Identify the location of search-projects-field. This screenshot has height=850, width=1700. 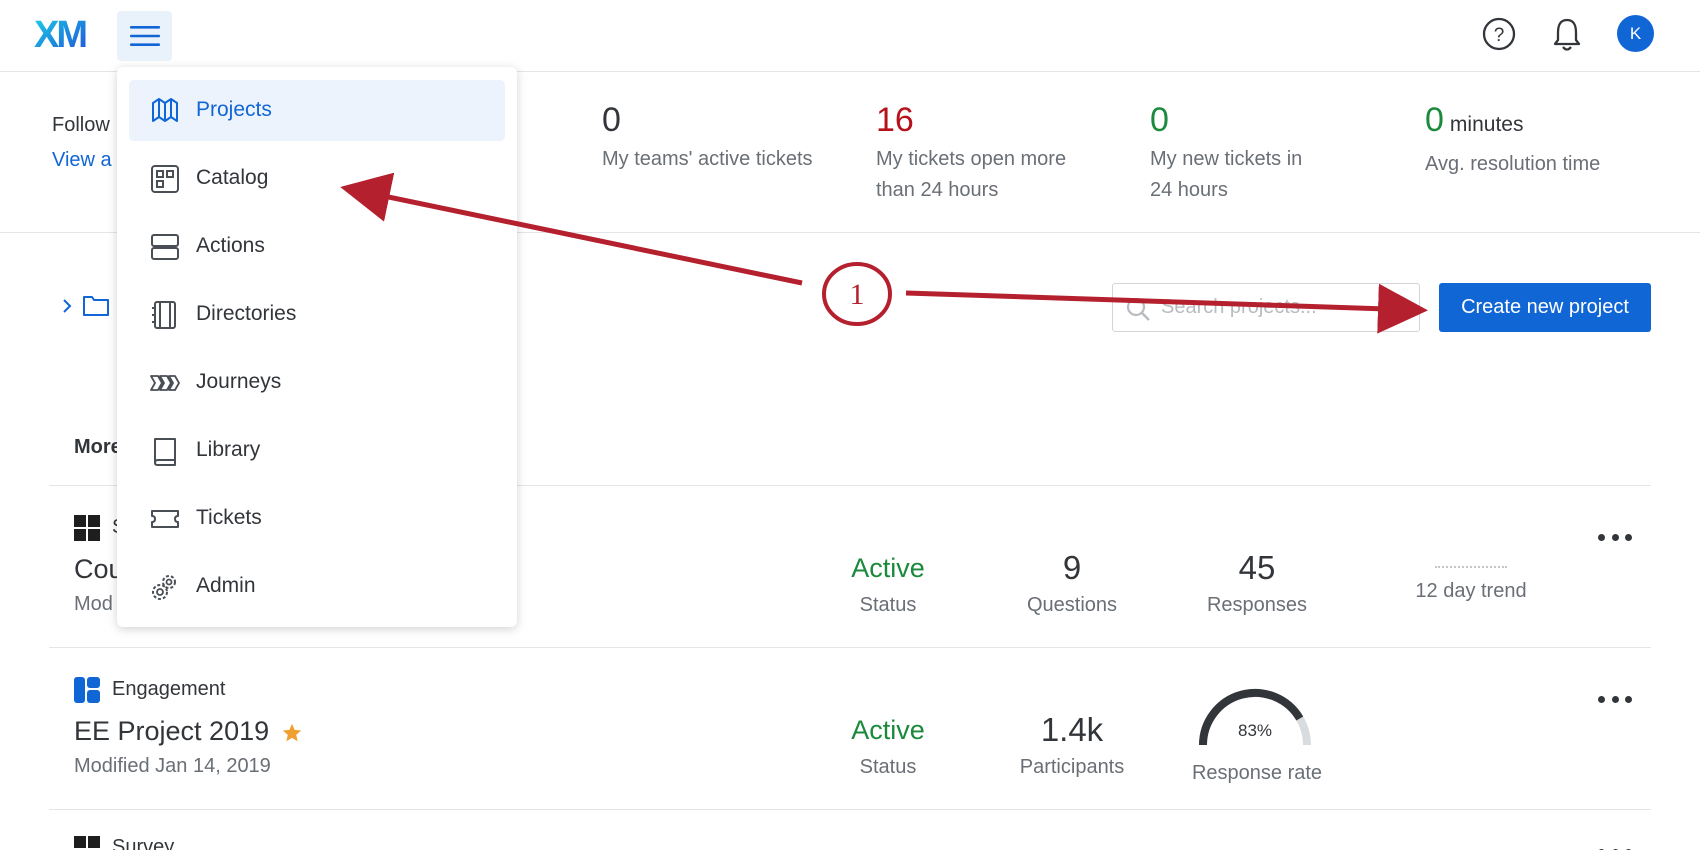
(1266, 307).